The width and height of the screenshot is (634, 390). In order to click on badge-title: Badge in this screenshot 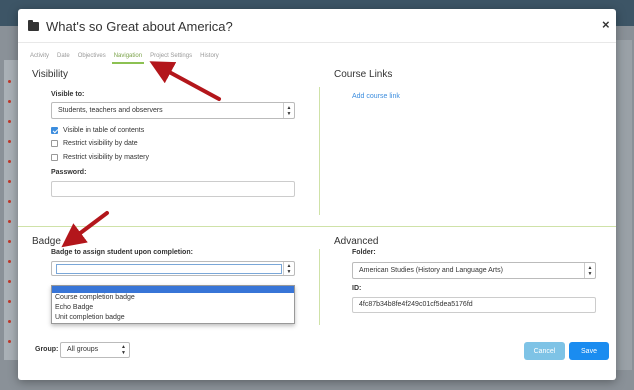, I will do `click(46, 241)`.